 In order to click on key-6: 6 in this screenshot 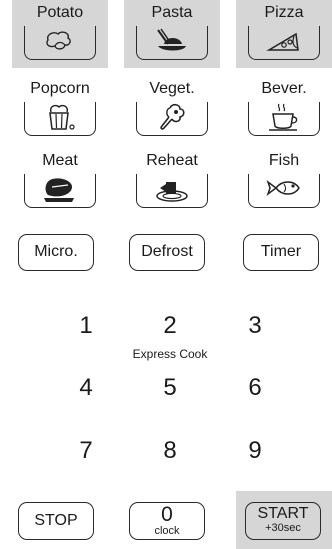, I will do `click(255, 388)`.